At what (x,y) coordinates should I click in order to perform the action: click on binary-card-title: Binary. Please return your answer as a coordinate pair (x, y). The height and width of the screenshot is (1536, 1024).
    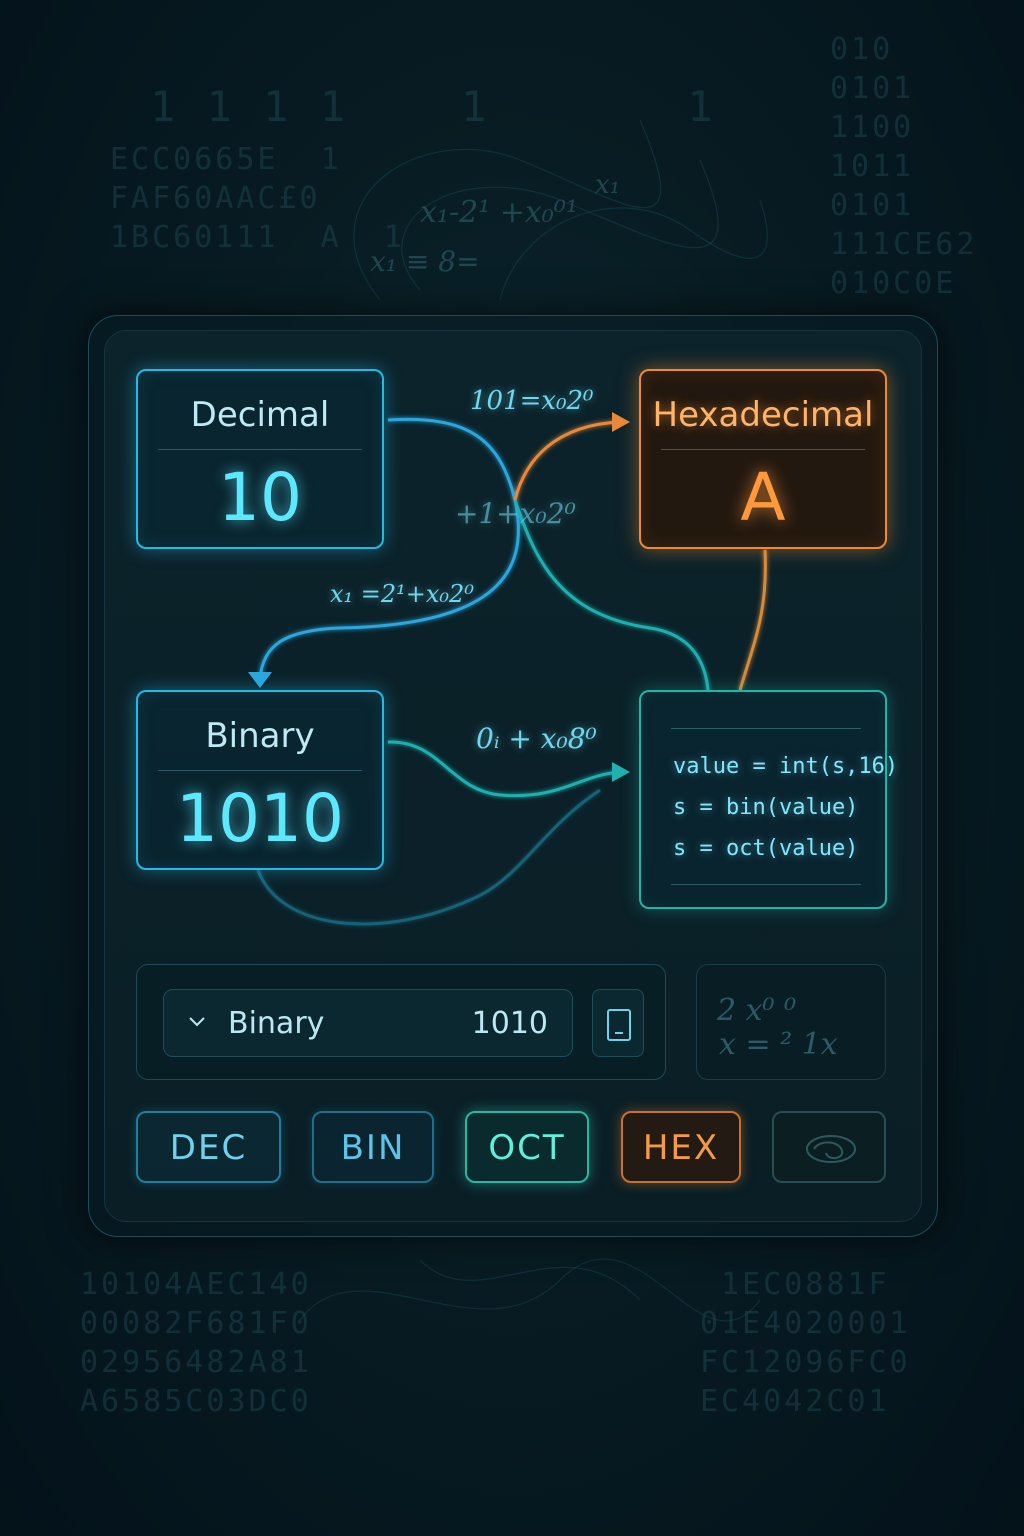
    Looking at the image, I should click on (260, 736).